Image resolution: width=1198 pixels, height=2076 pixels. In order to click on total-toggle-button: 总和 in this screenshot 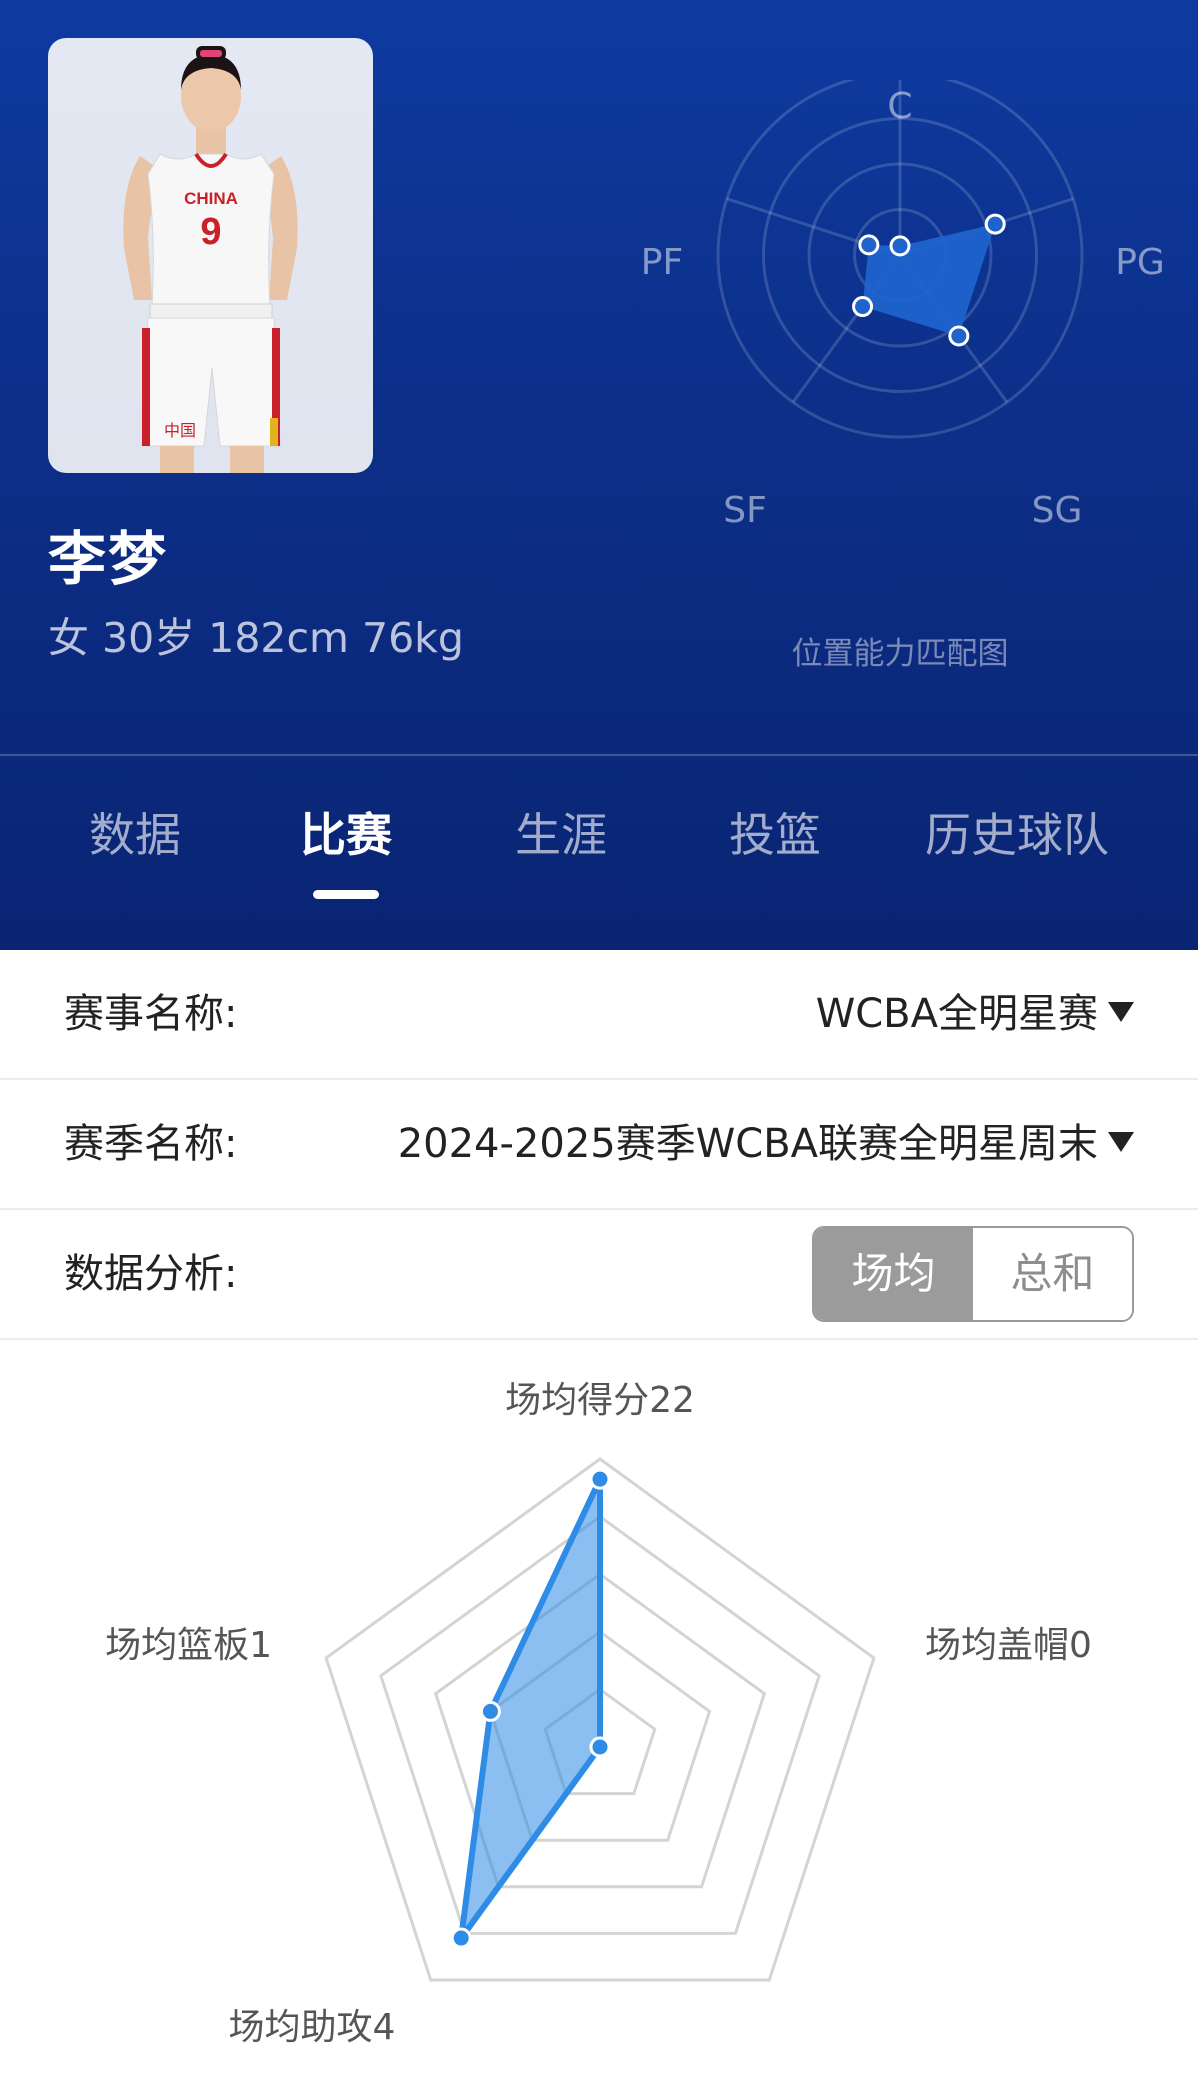, I will do `click(1052, 1274)`.